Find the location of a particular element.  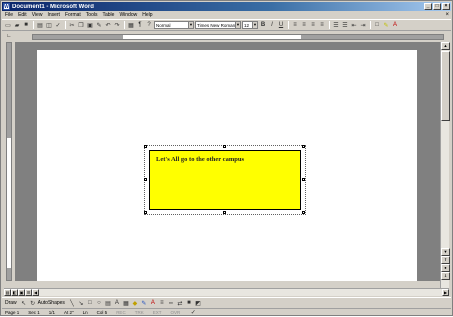

menu-help: Help is located at coordinates (147, 15).